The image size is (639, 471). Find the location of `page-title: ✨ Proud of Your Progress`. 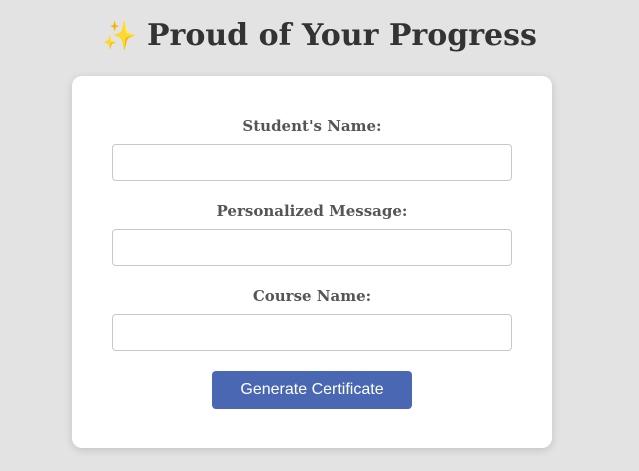

page-title: ✨ Proud of Your Progress is located at coordinates (319, 36).